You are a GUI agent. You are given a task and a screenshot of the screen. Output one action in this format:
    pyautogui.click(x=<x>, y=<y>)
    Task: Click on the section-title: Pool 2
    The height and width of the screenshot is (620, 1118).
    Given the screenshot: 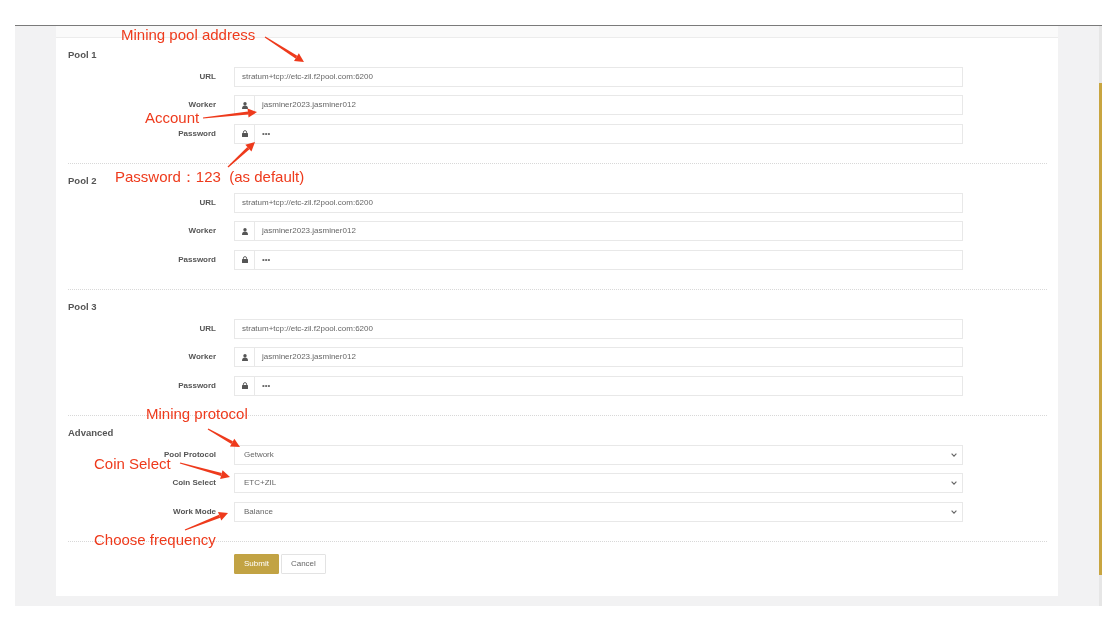 What is the action you would take?
    pyautogui.click(x=82, y=181)
    